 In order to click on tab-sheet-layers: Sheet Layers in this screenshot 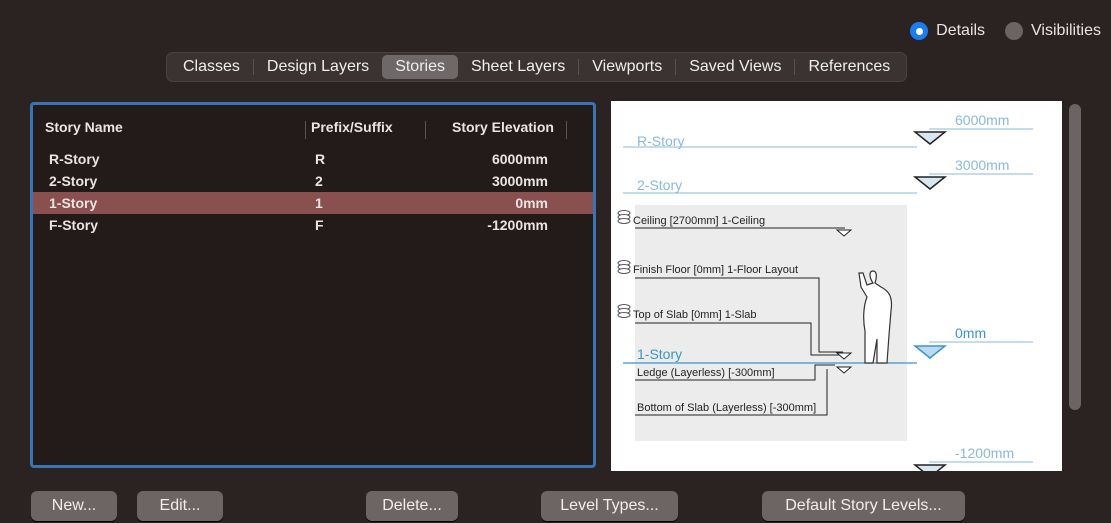, I will do `click(518, 67)`.